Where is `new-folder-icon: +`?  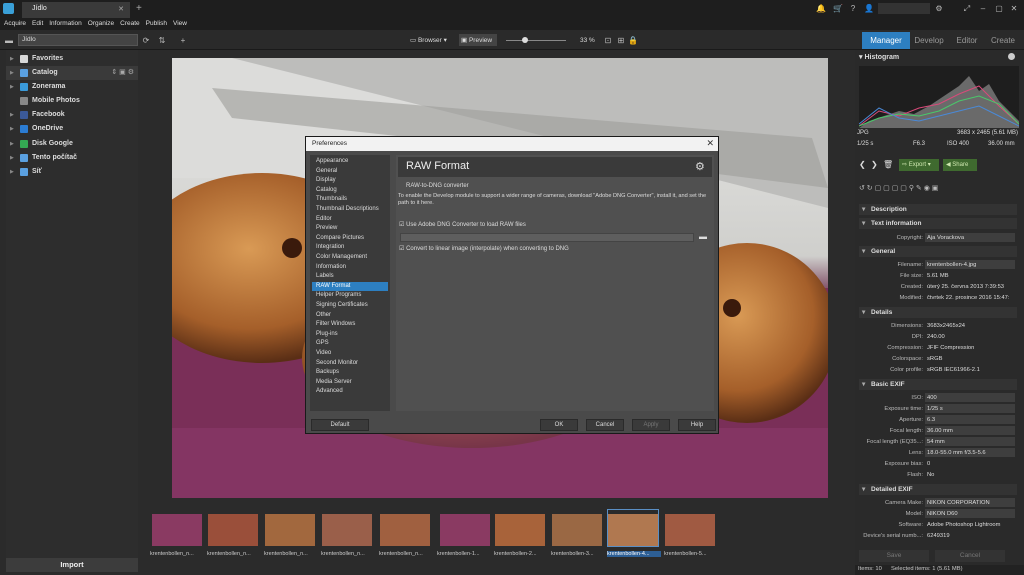
new-folder-icon: + is located at coordinates (183, 41).